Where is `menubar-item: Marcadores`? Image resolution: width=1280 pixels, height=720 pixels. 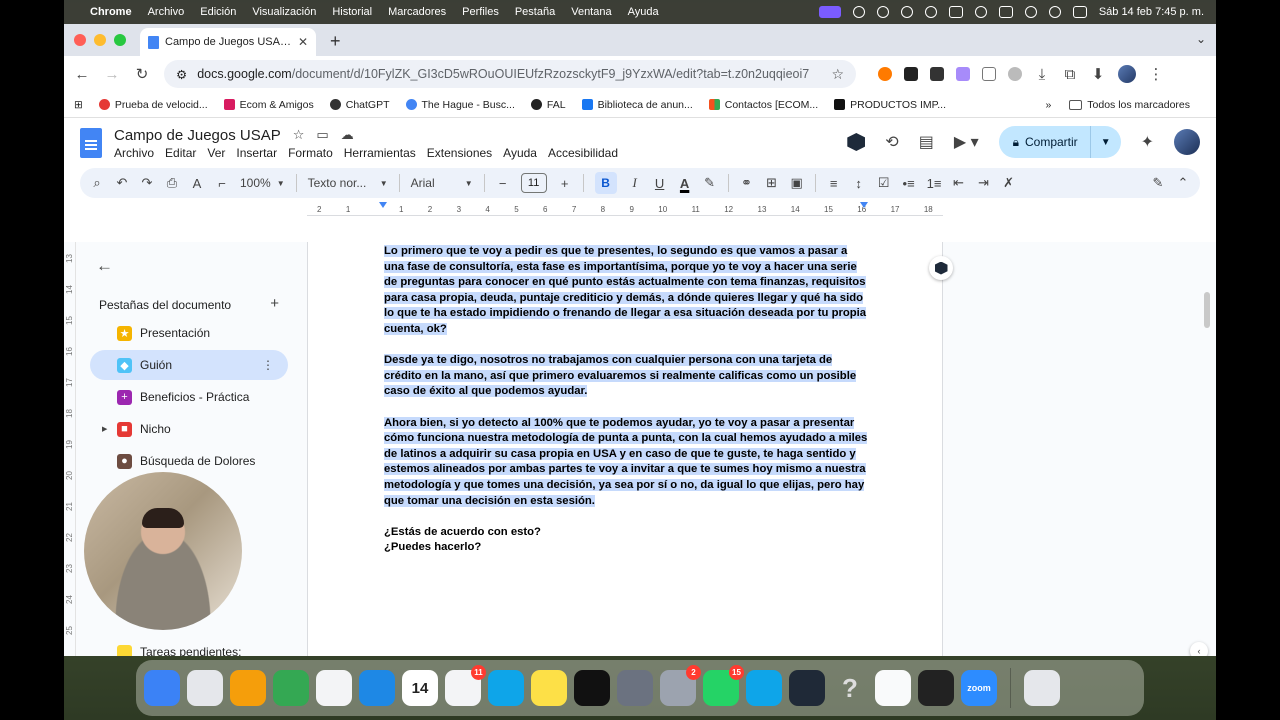 menubar-item: Marcadores is located at coordinates (417, 12).